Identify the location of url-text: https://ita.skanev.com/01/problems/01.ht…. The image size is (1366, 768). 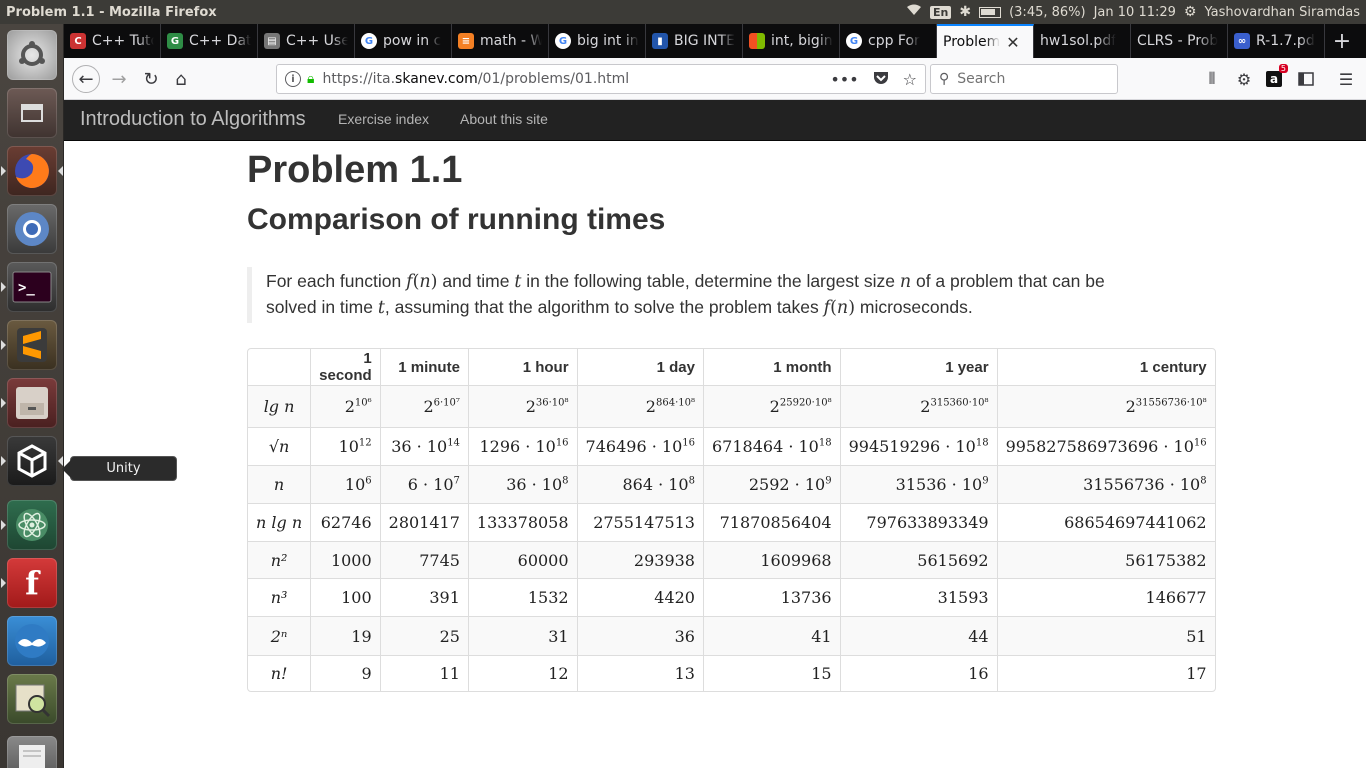
(475, 79).